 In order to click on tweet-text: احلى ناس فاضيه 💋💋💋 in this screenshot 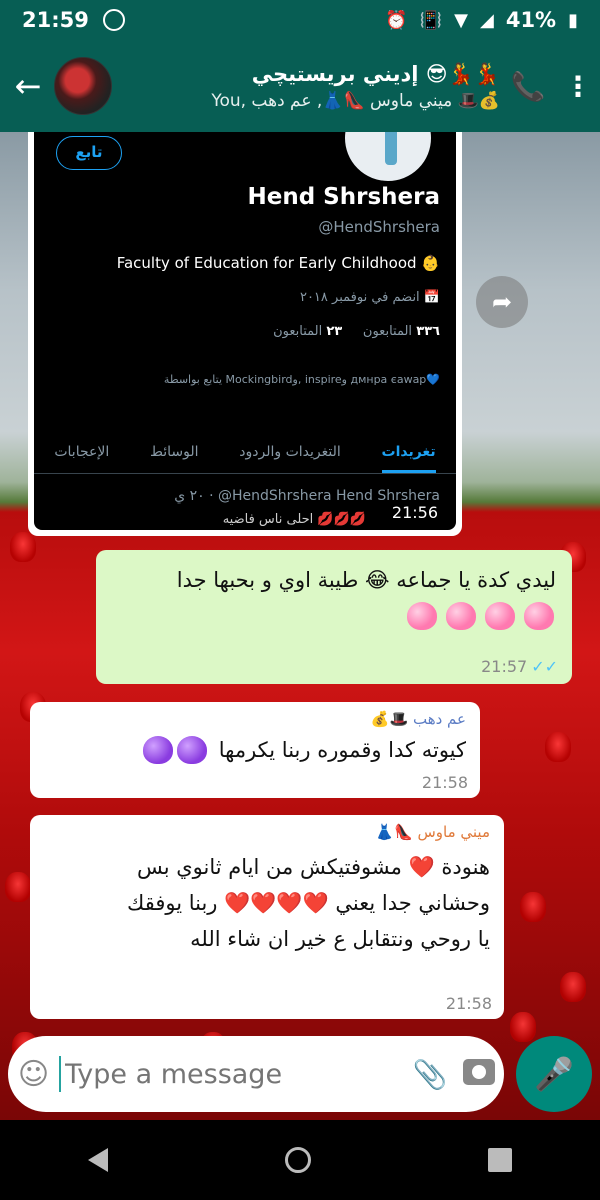, I will do `click(294, 519)`.